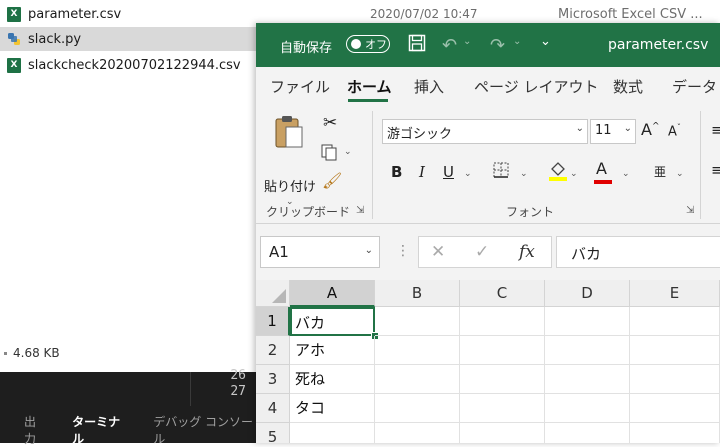 This screenshot has height=447, width=720. I want to click on tab-terminal: ターミナル, so click(99, 430).